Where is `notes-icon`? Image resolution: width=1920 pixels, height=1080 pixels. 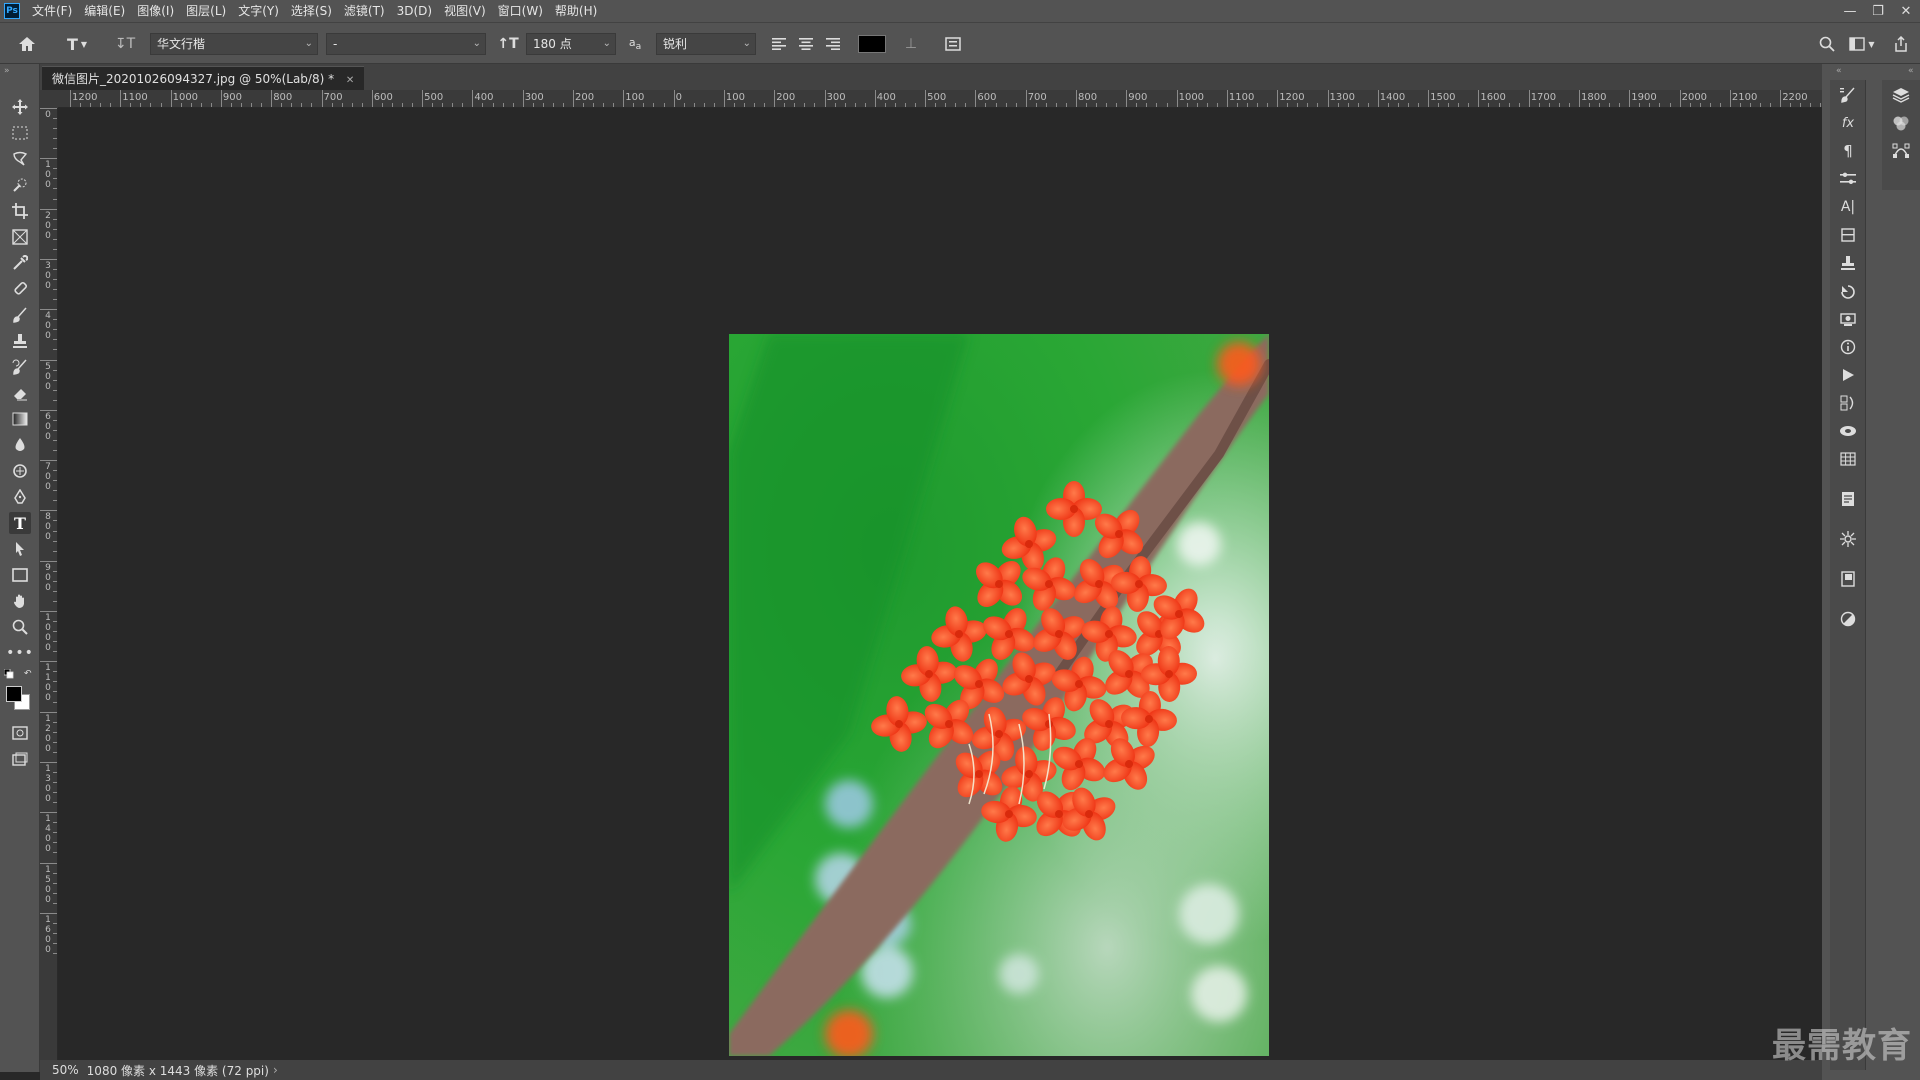
notes-icon is located at coordinates (1848, 499).